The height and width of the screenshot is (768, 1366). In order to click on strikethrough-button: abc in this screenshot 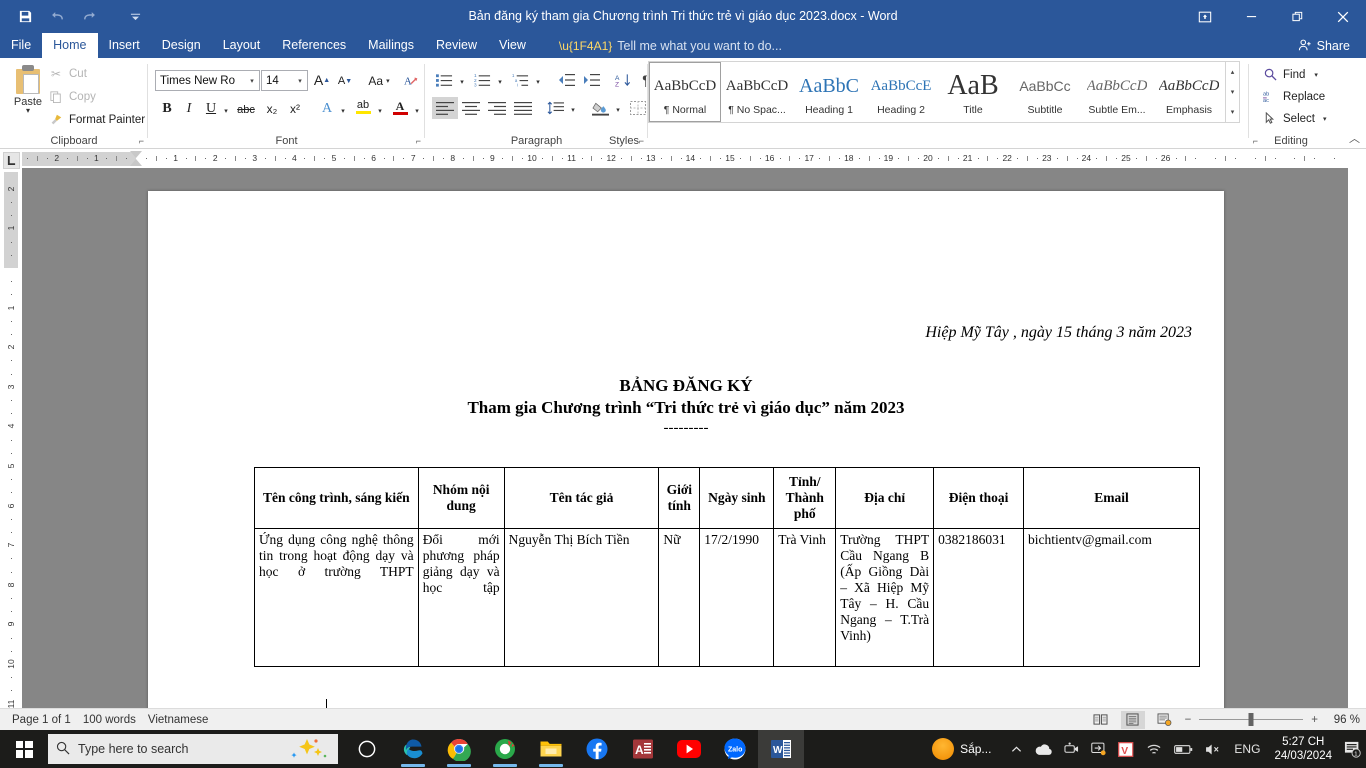, I will do `click(246, 110)`.